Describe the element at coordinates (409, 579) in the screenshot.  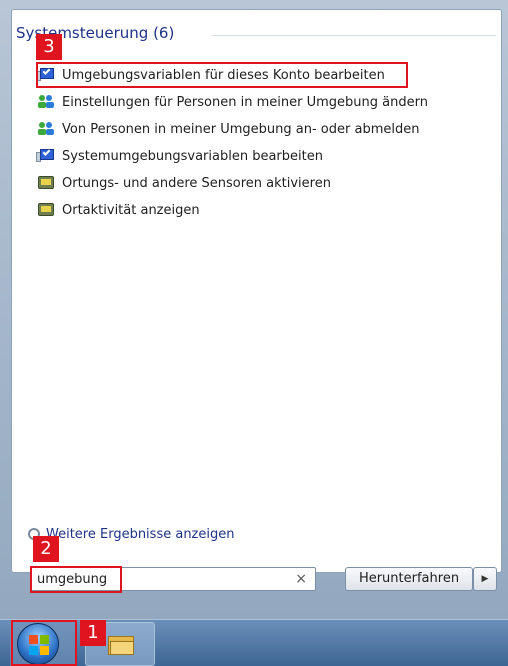
I see `shutdown-button: Herunterfahren` at that location.